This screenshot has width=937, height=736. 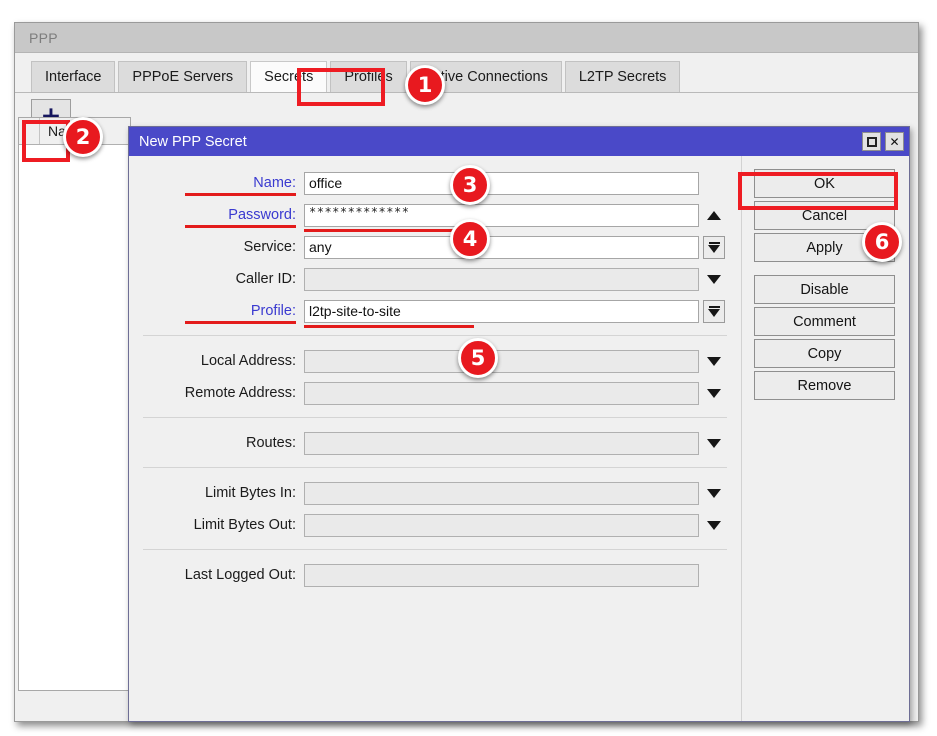 What do you see at coordinates (824, 183) in the screenshot?
I see `ok-button: OK` at bounding box center [824, 183].